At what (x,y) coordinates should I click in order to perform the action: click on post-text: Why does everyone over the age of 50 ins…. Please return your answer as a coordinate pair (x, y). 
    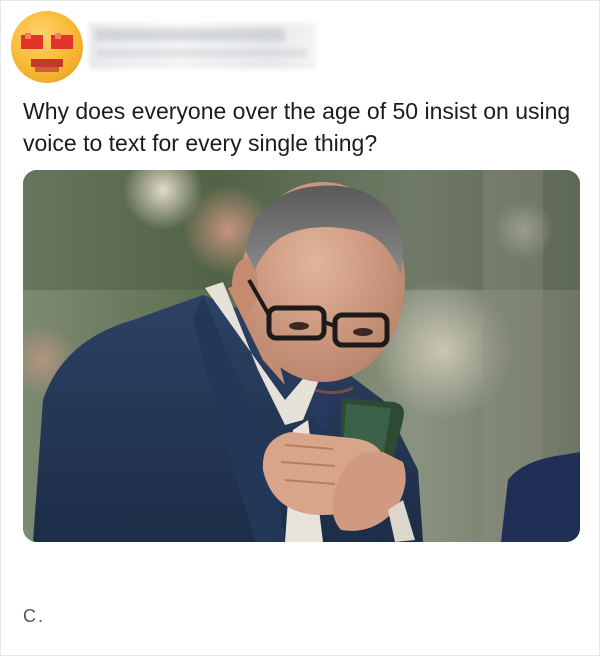
    Looking at the image, I should click on (297, 127).